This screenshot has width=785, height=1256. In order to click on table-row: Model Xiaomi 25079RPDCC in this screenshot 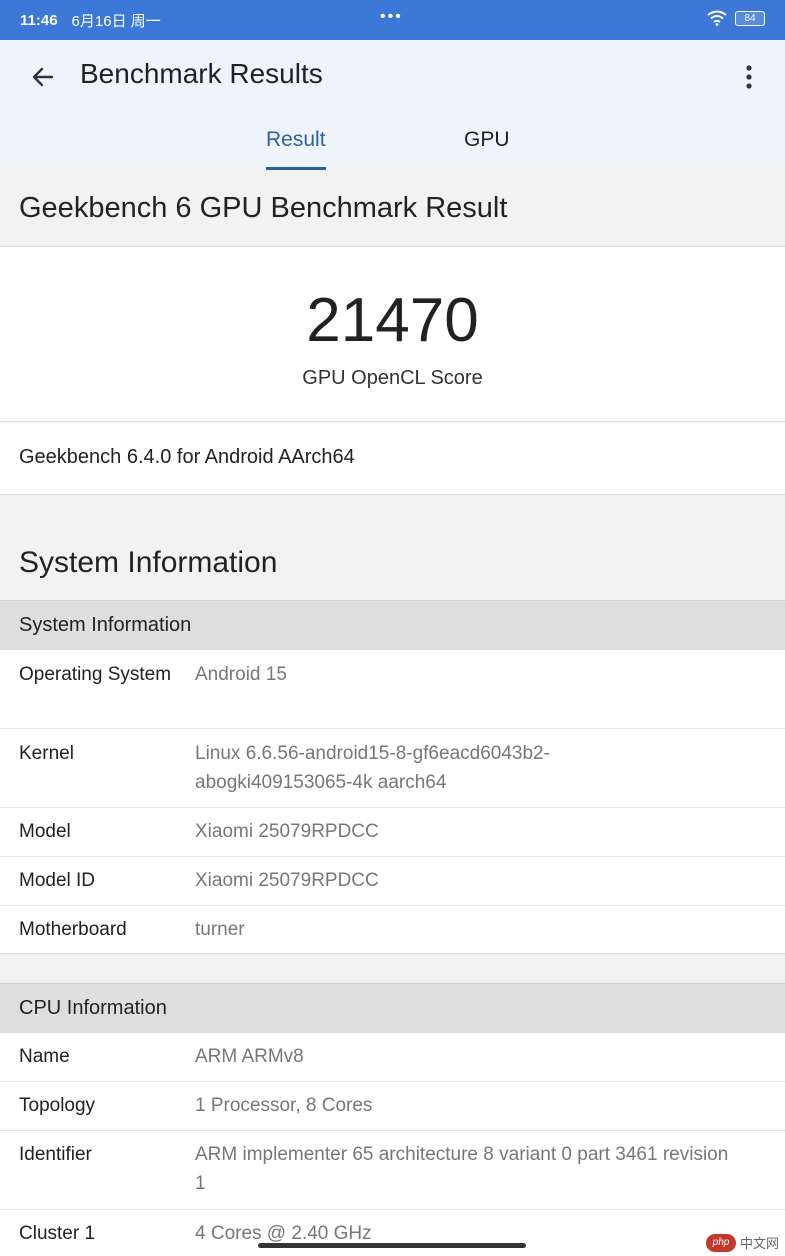, I will do `click(392, 832)`.